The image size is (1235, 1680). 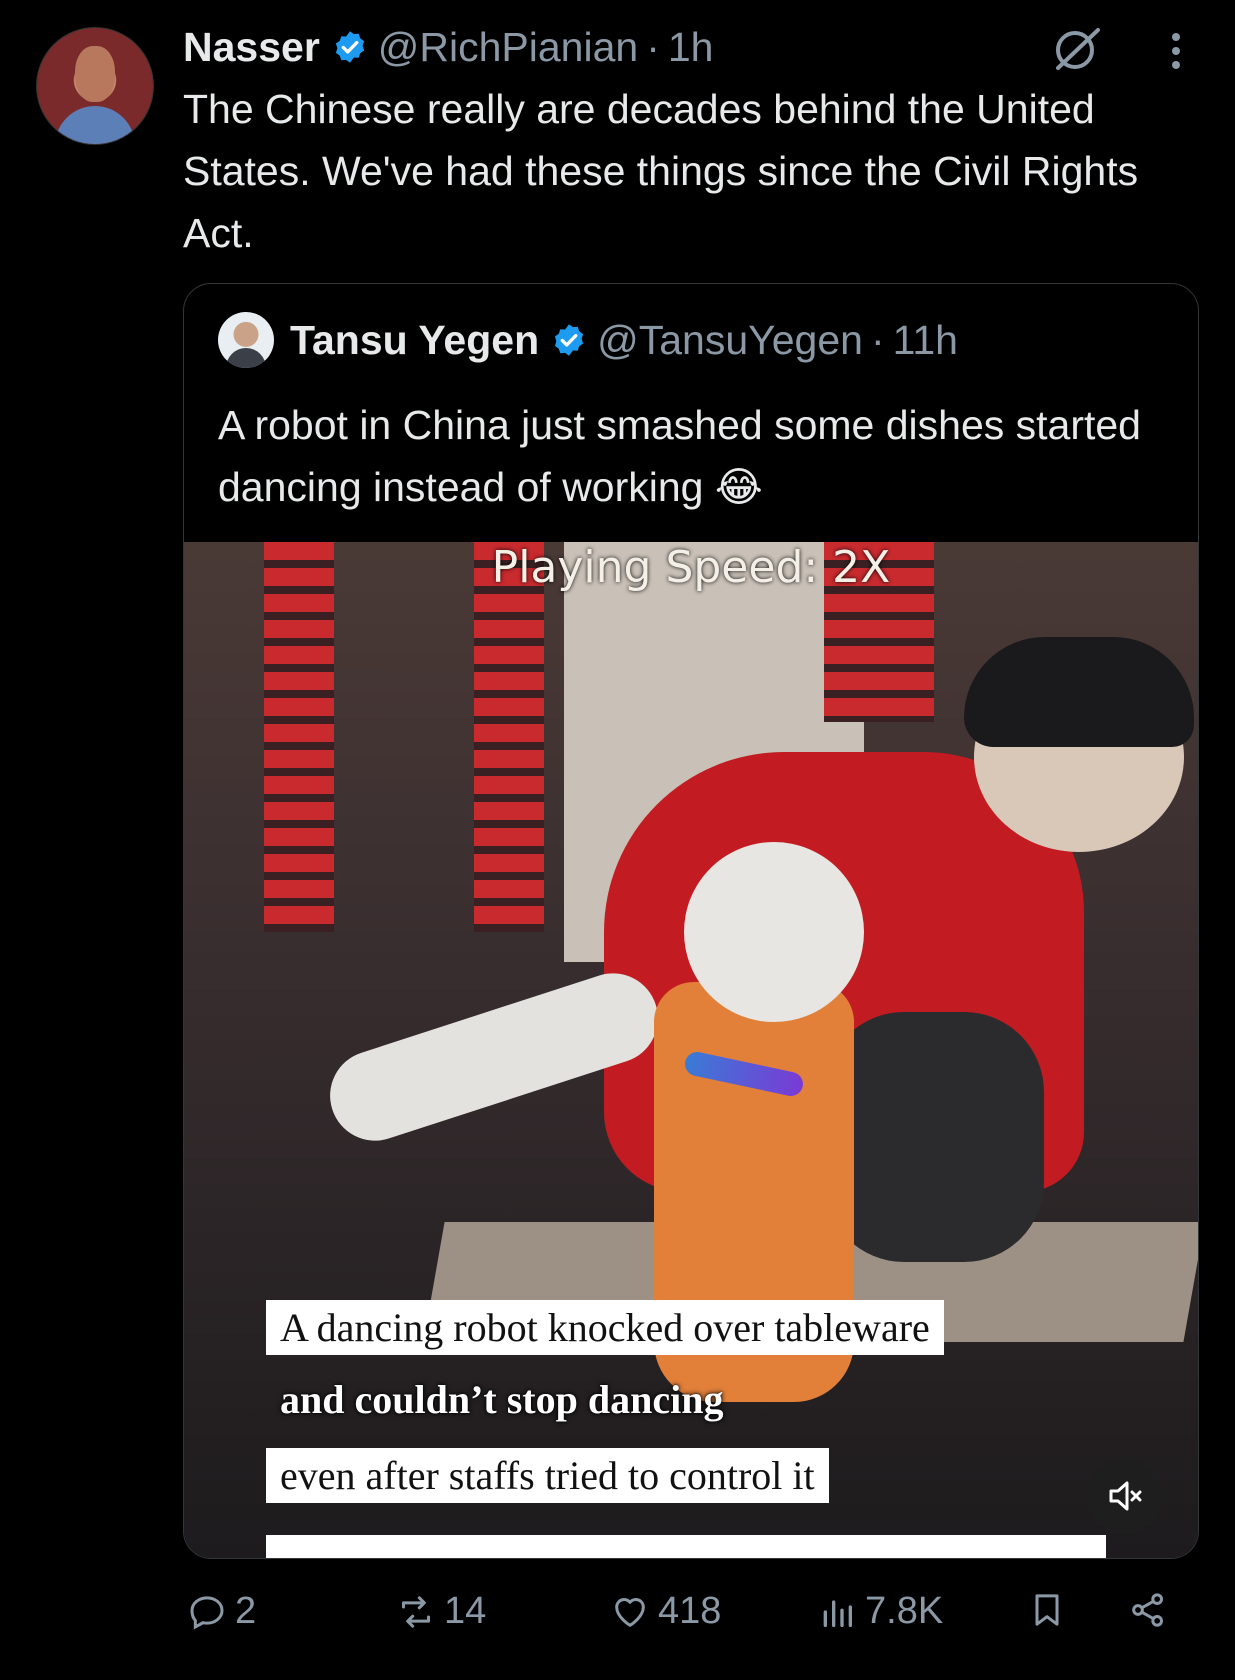 I want to click on reply-button: 2, so click(x=221, y=1611).